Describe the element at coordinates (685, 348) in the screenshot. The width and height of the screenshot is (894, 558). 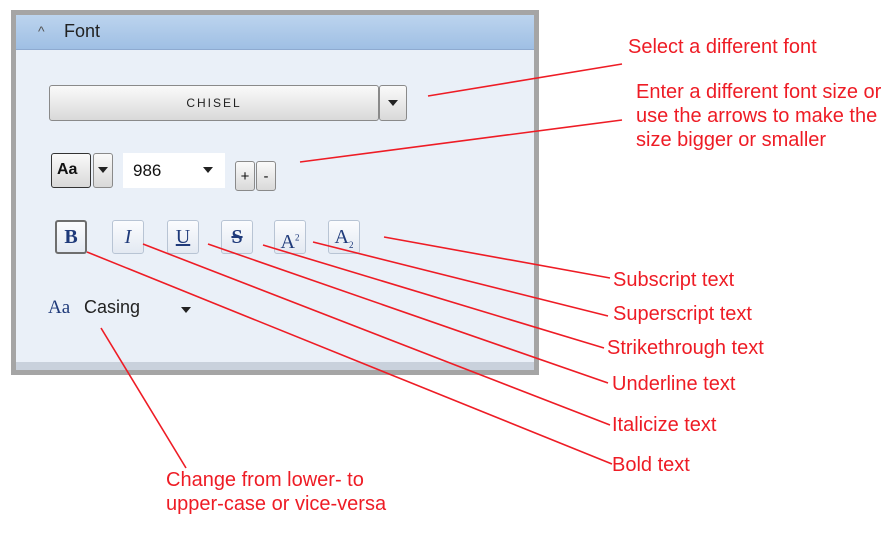
I see `annotation-strikethrough: Strikethrough text` at that location.